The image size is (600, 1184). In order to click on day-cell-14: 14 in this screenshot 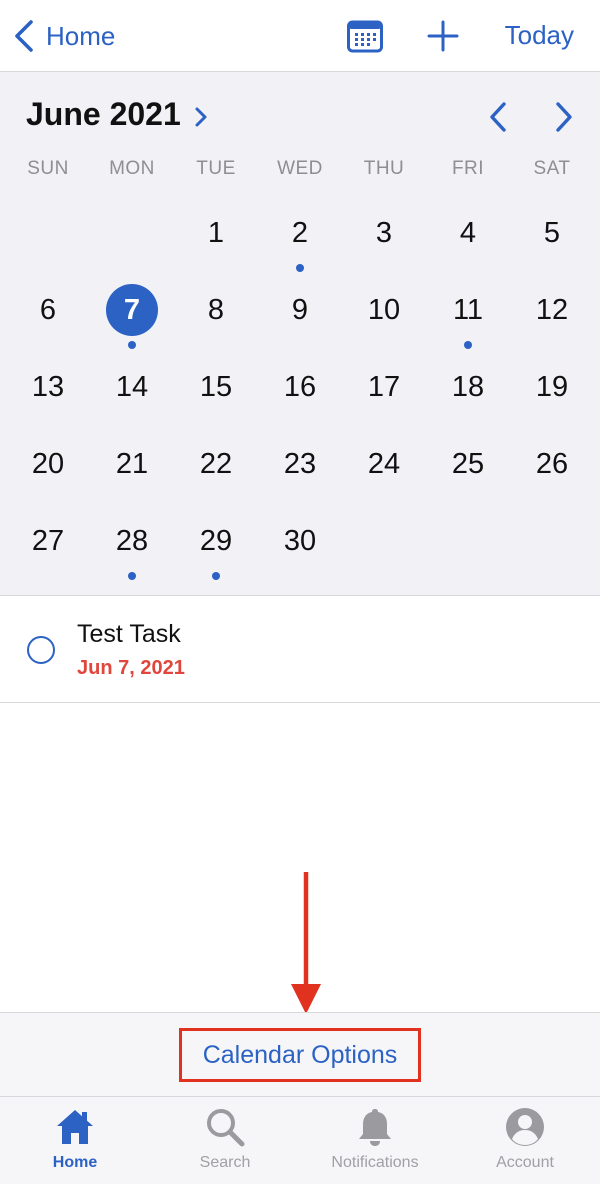, I will do `click(132, 392)`.